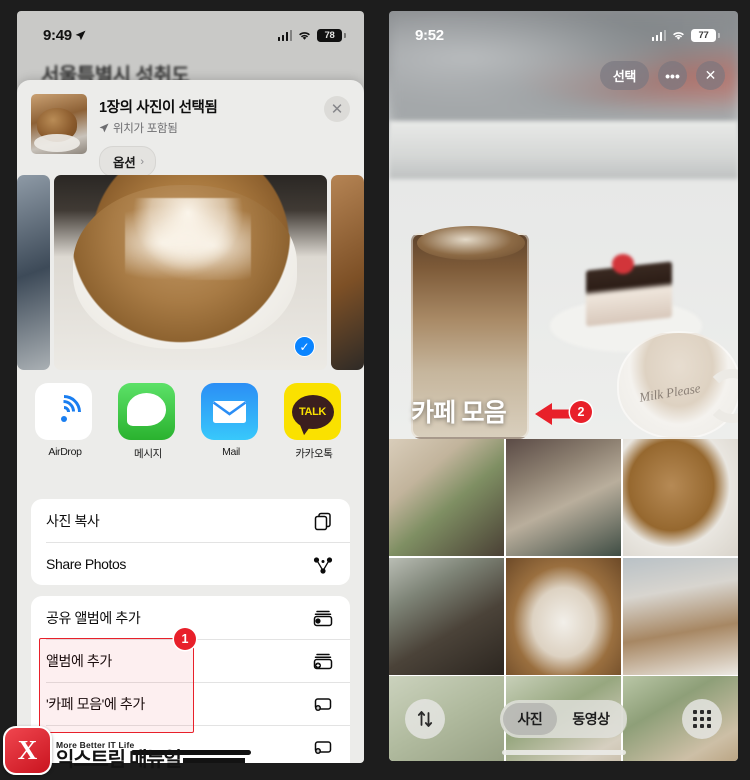 This screenshot has width=750, height=780. What do you see at coordinates (581, 412) in the screenshot?
I see `annotation-badge-2: 2` at bounding box center [581, 412].